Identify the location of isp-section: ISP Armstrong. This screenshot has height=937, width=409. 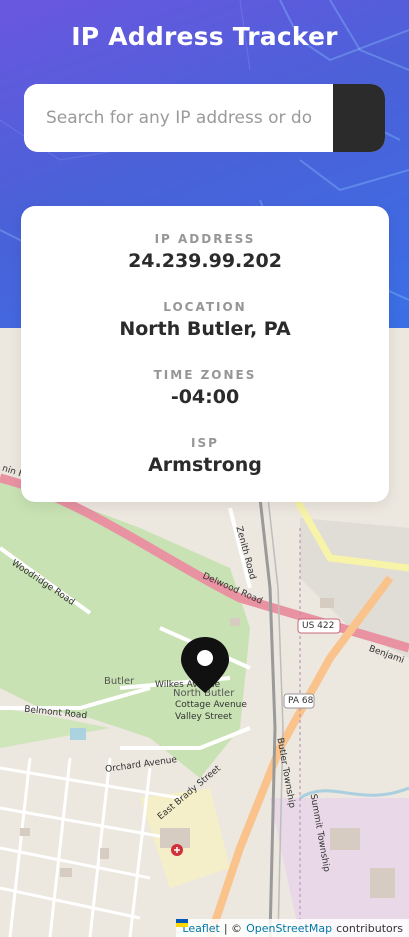
(205, 456).